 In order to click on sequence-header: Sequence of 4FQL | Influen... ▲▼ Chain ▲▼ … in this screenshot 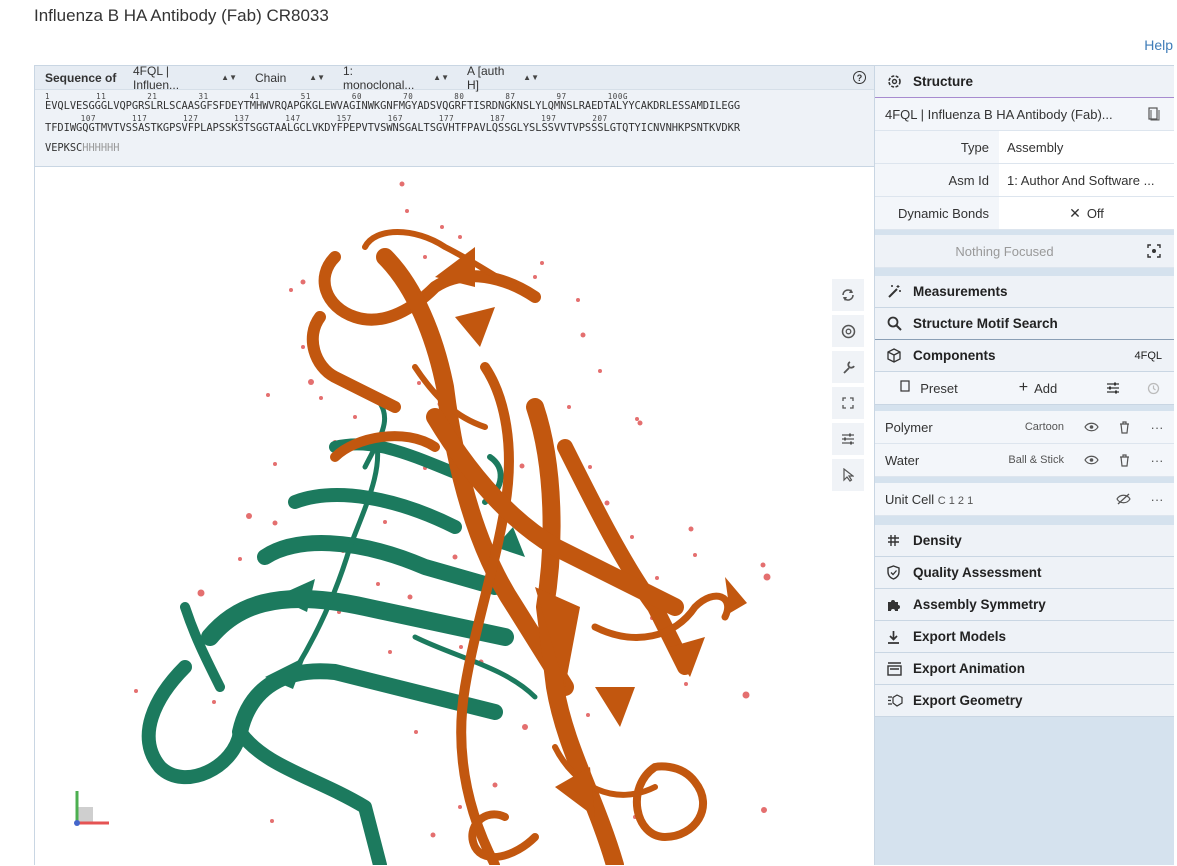, I will do `click(454, 77)`.